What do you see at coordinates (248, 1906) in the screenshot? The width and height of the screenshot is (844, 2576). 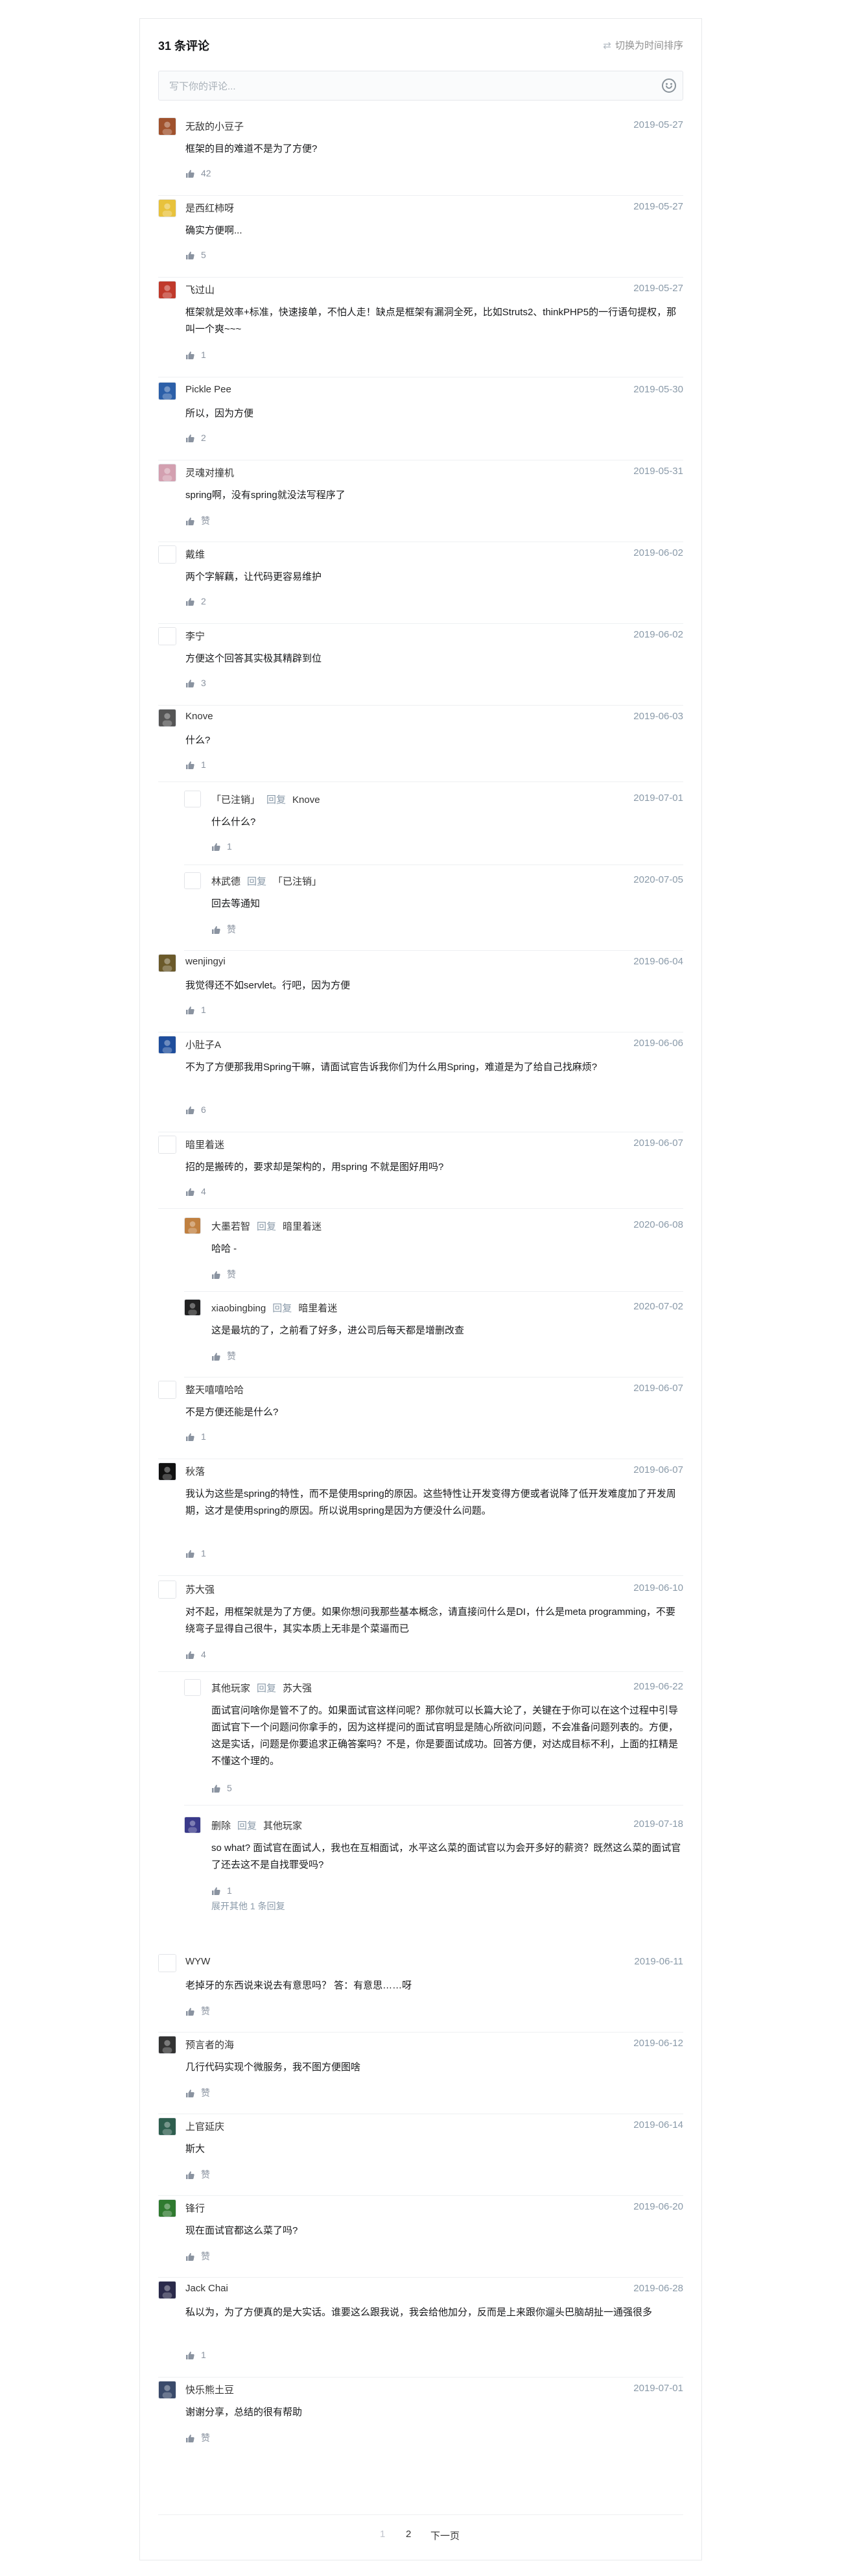 I see `expand-replies-link: 展开其他 1 条回复` at bounding box center [248, 1906].